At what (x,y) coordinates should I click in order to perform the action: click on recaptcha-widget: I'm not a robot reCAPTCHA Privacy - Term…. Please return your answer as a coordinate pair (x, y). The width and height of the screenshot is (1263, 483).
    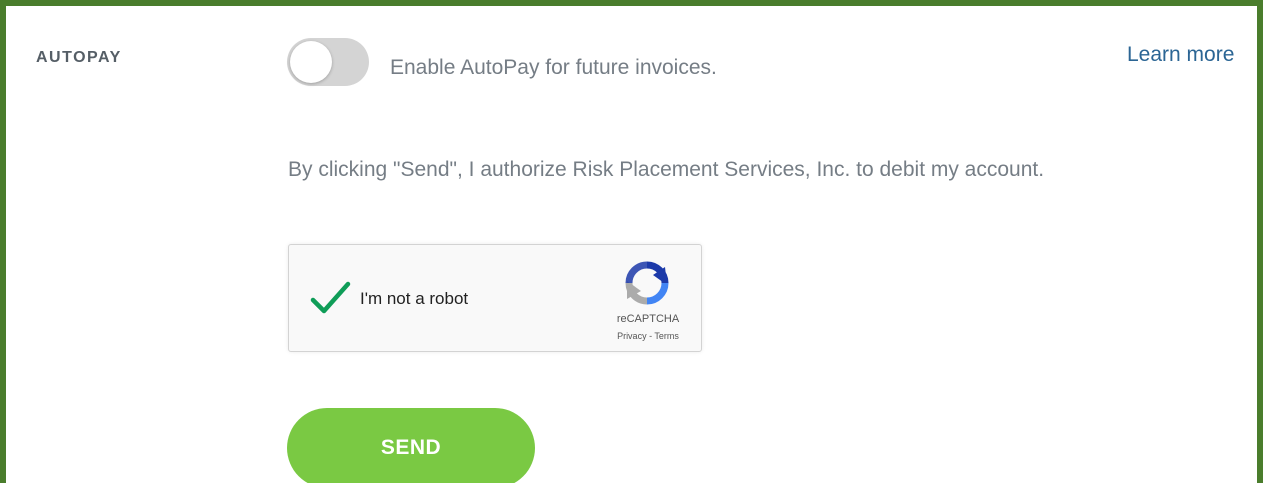
    Looking at the image, I should click on (495, 298).